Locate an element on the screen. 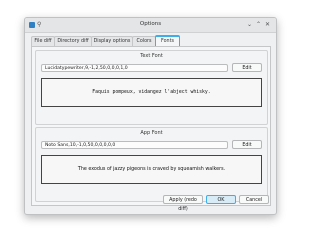 This screenshot has width=320, height=240. title-bar: ⚲ Options ⌄ ⌃ ✕ is located at coordinates (150, 25).